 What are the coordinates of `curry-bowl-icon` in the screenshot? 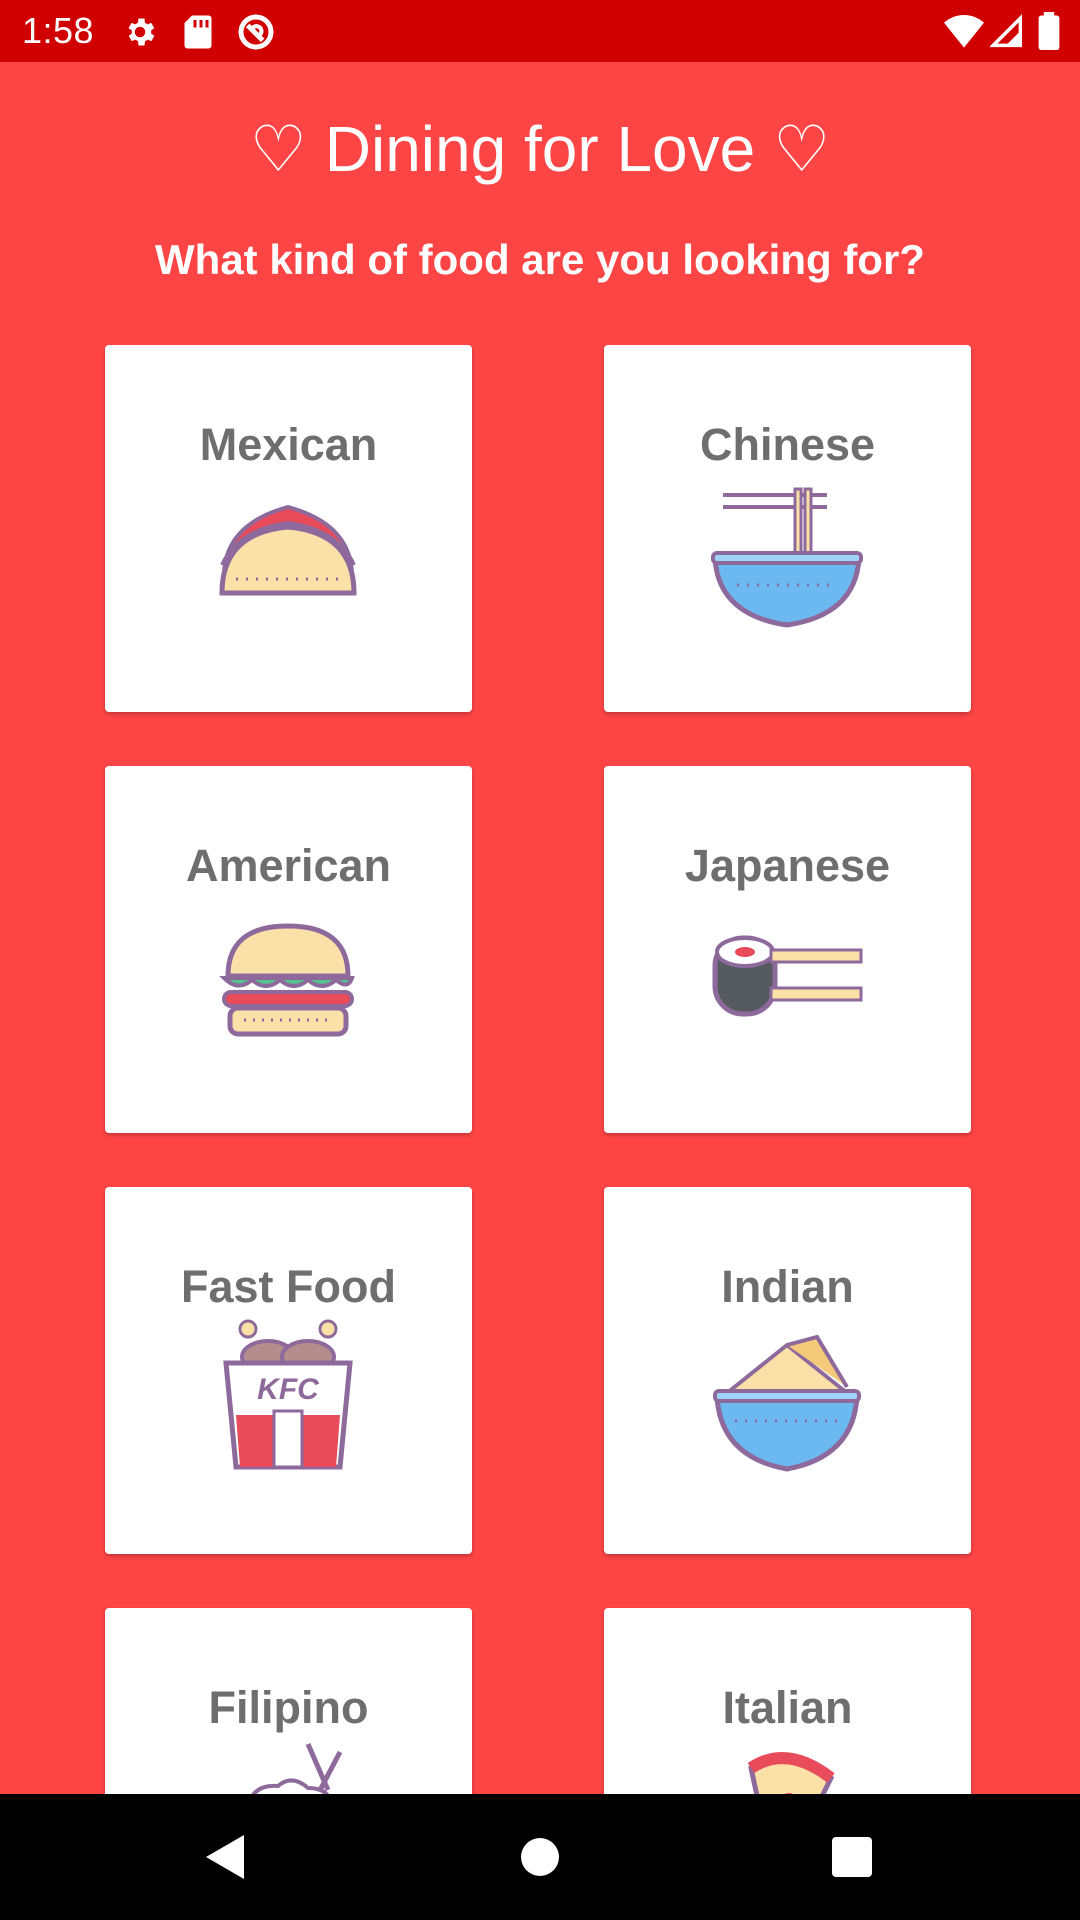 It's located at (787, 1403).